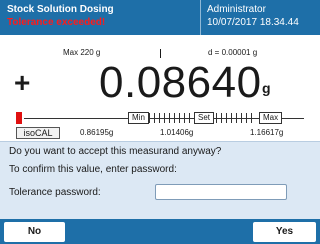 The image size is (320, 244). What do you see at coordinates (160, 231) in the screenshot?
I see `footer-bar: No Yes` at bounding box center [160, 231].